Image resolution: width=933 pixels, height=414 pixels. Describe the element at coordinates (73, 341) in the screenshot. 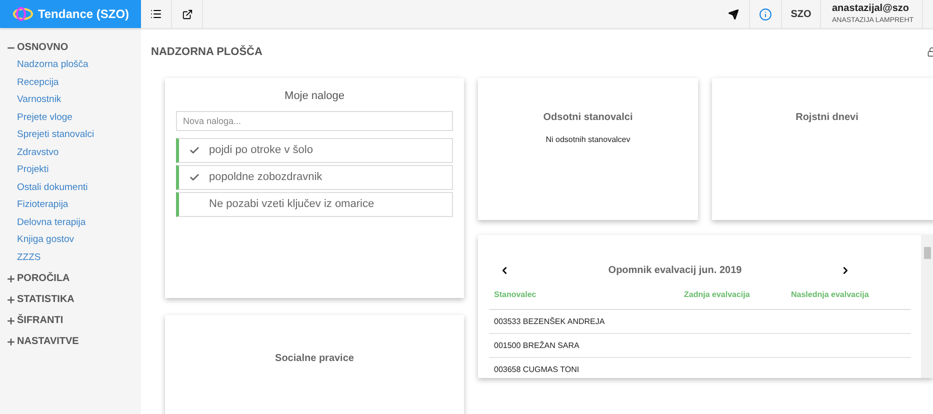

I see `sidebar-section: NASTAVITVE` at that location.